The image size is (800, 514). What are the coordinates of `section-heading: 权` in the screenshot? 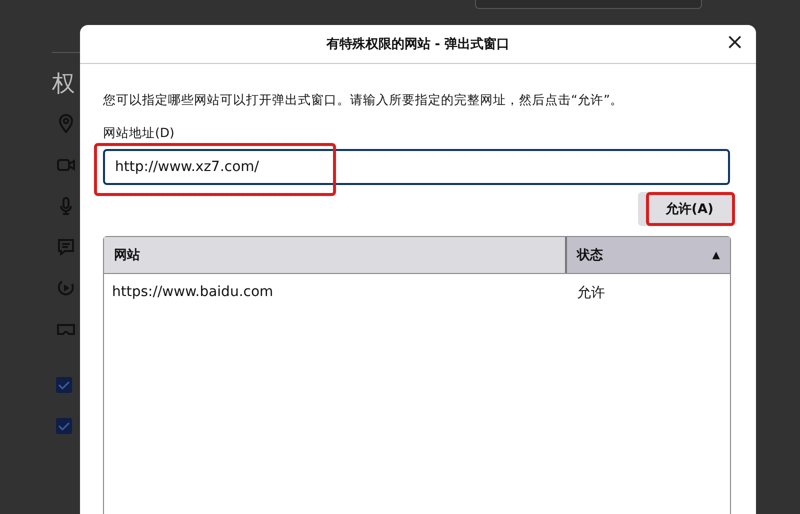 It's located at (64, 84).